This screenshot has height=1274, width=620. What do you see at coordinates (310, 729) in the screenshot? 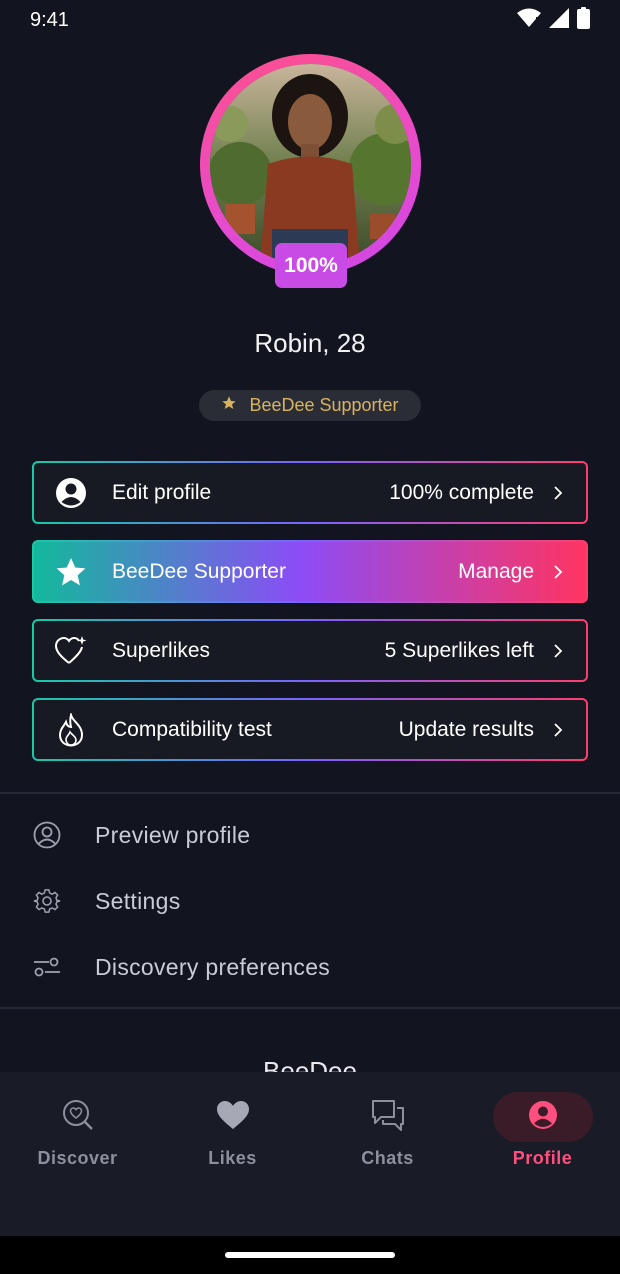
I see `compatibility-card: Compatibility test Update results` at bounding box center [310, 729].